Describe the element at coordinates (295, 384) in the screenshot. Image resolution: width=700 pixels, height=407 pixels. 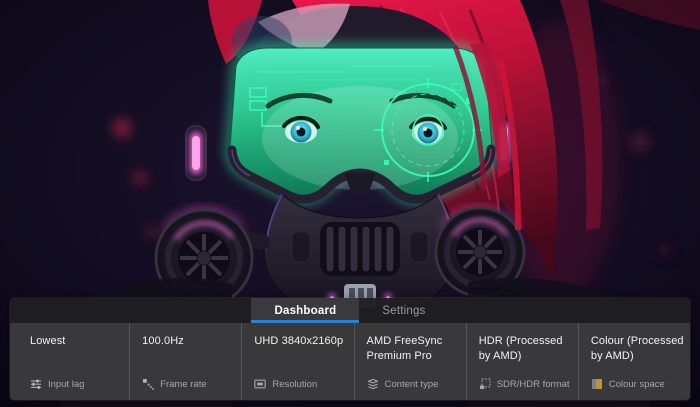
I see `cell-label: Resolution` at that location.